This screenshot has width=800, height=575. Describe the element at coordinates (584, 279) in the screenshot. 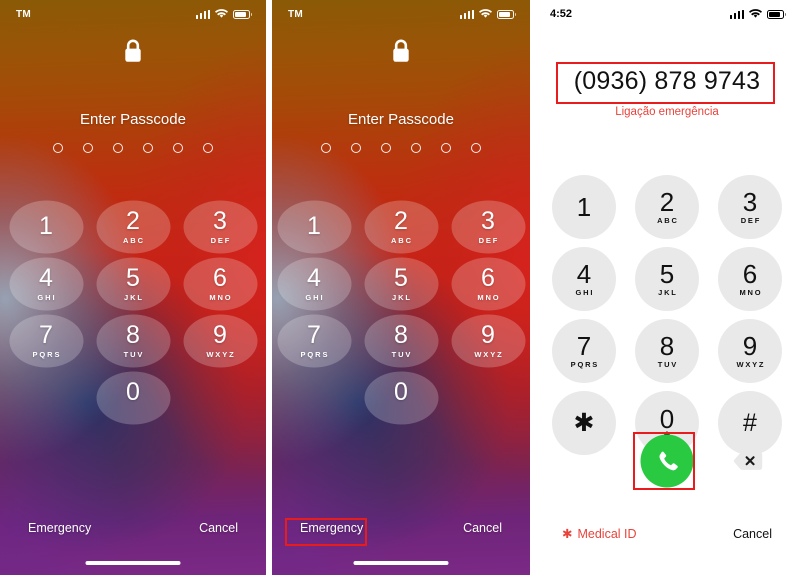

I see `dialer-key-4: 4 GHI` at that location.